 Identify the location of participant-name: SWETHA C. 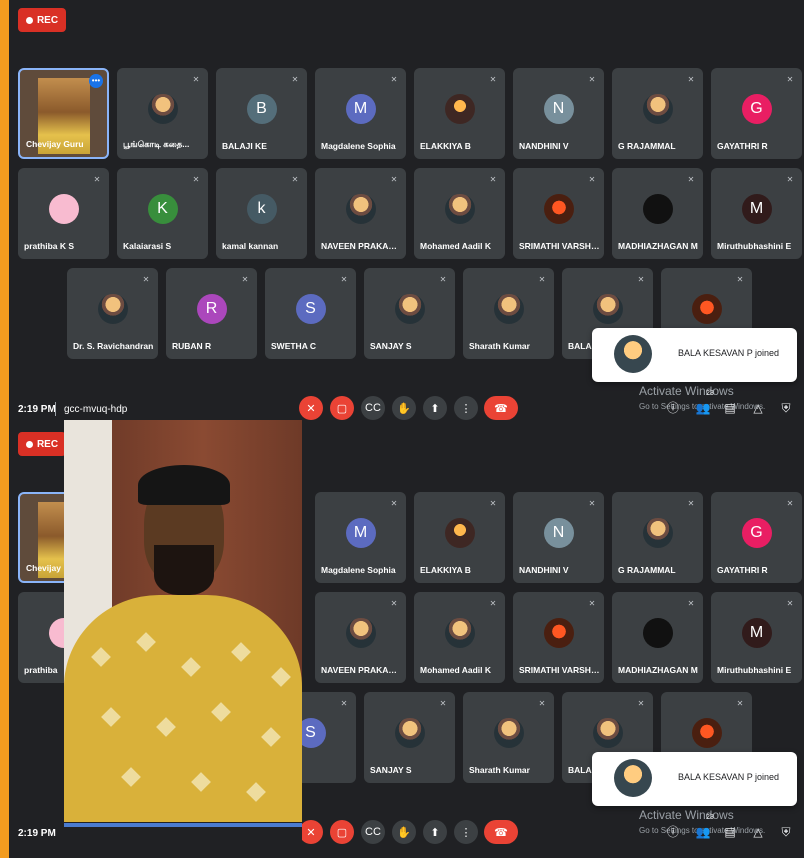
(294, 346).